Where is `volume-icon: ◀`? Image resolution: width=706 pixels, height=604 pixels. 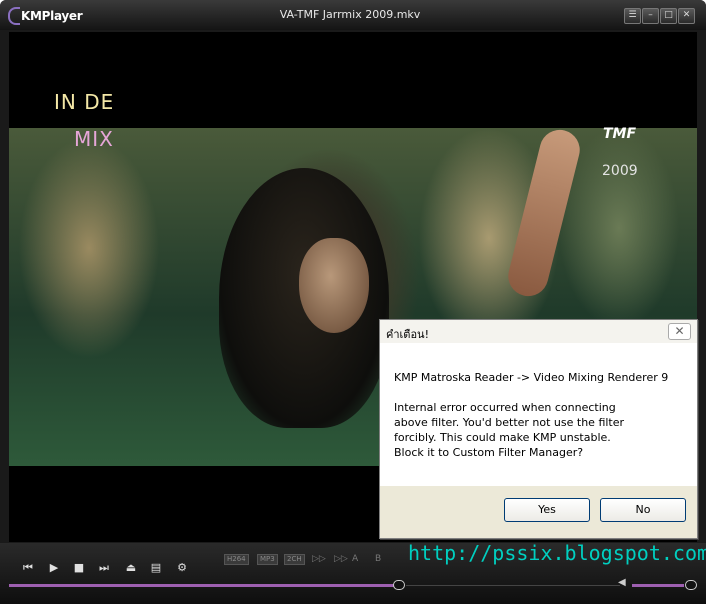 volume-icon: ◀ is located at coordinates (622, 582).